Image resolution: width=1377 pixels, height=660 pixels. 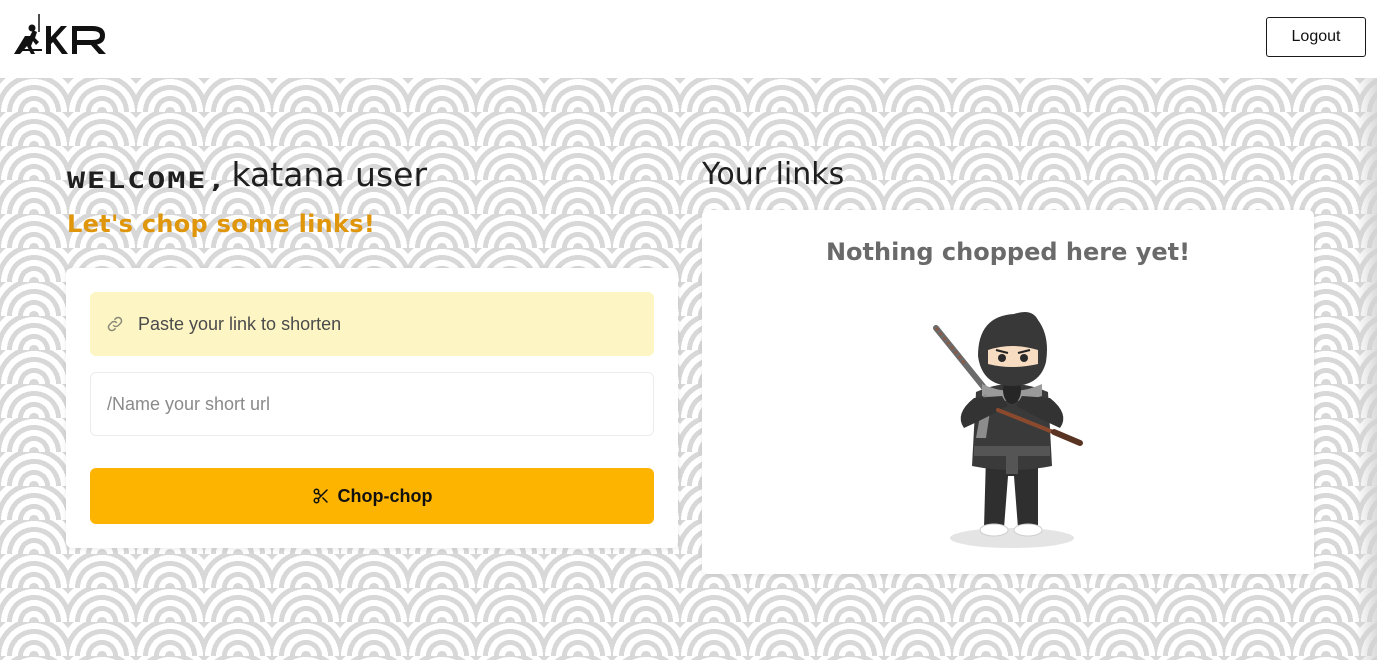 What do you see at coordinates (372, 404) in the screenshot?
I see `short-name-input: /Name your short url` at bounding box center [372, 404].